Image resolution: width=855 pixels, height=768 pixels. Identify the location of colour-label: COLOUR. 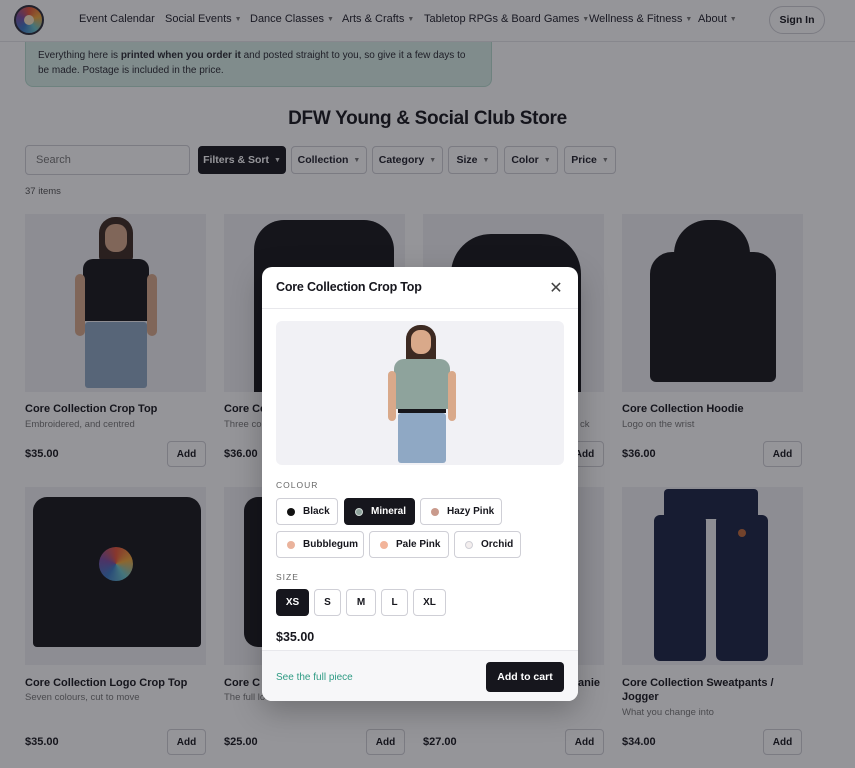
(297, 485).